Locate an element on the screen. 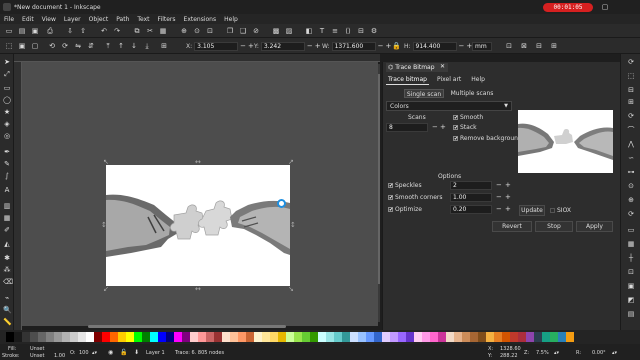  opacity-spin-icon: ▴▾ is located at coordinates (94, 353).